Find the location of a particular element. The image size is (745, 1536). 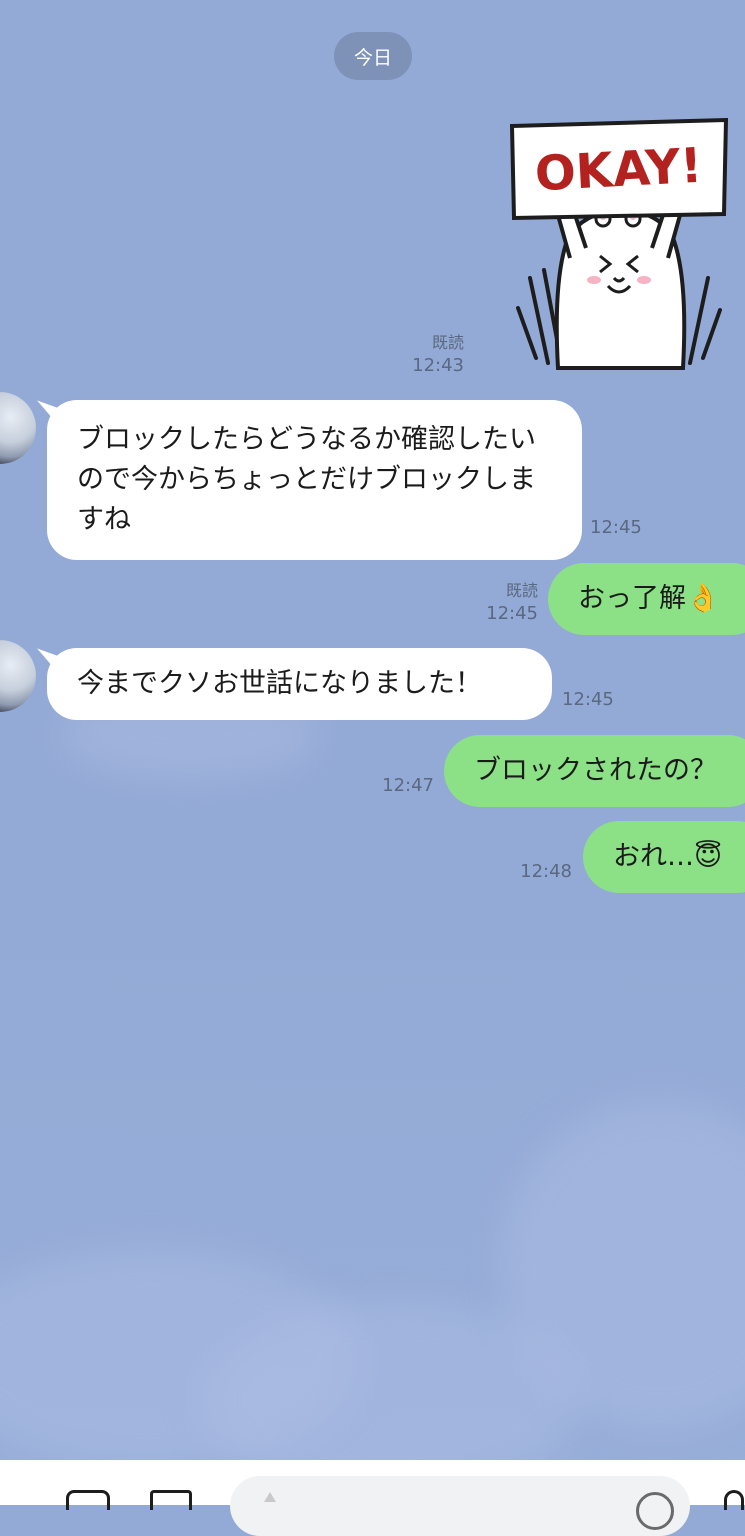

message-input is located at coordinates (460, 1506).